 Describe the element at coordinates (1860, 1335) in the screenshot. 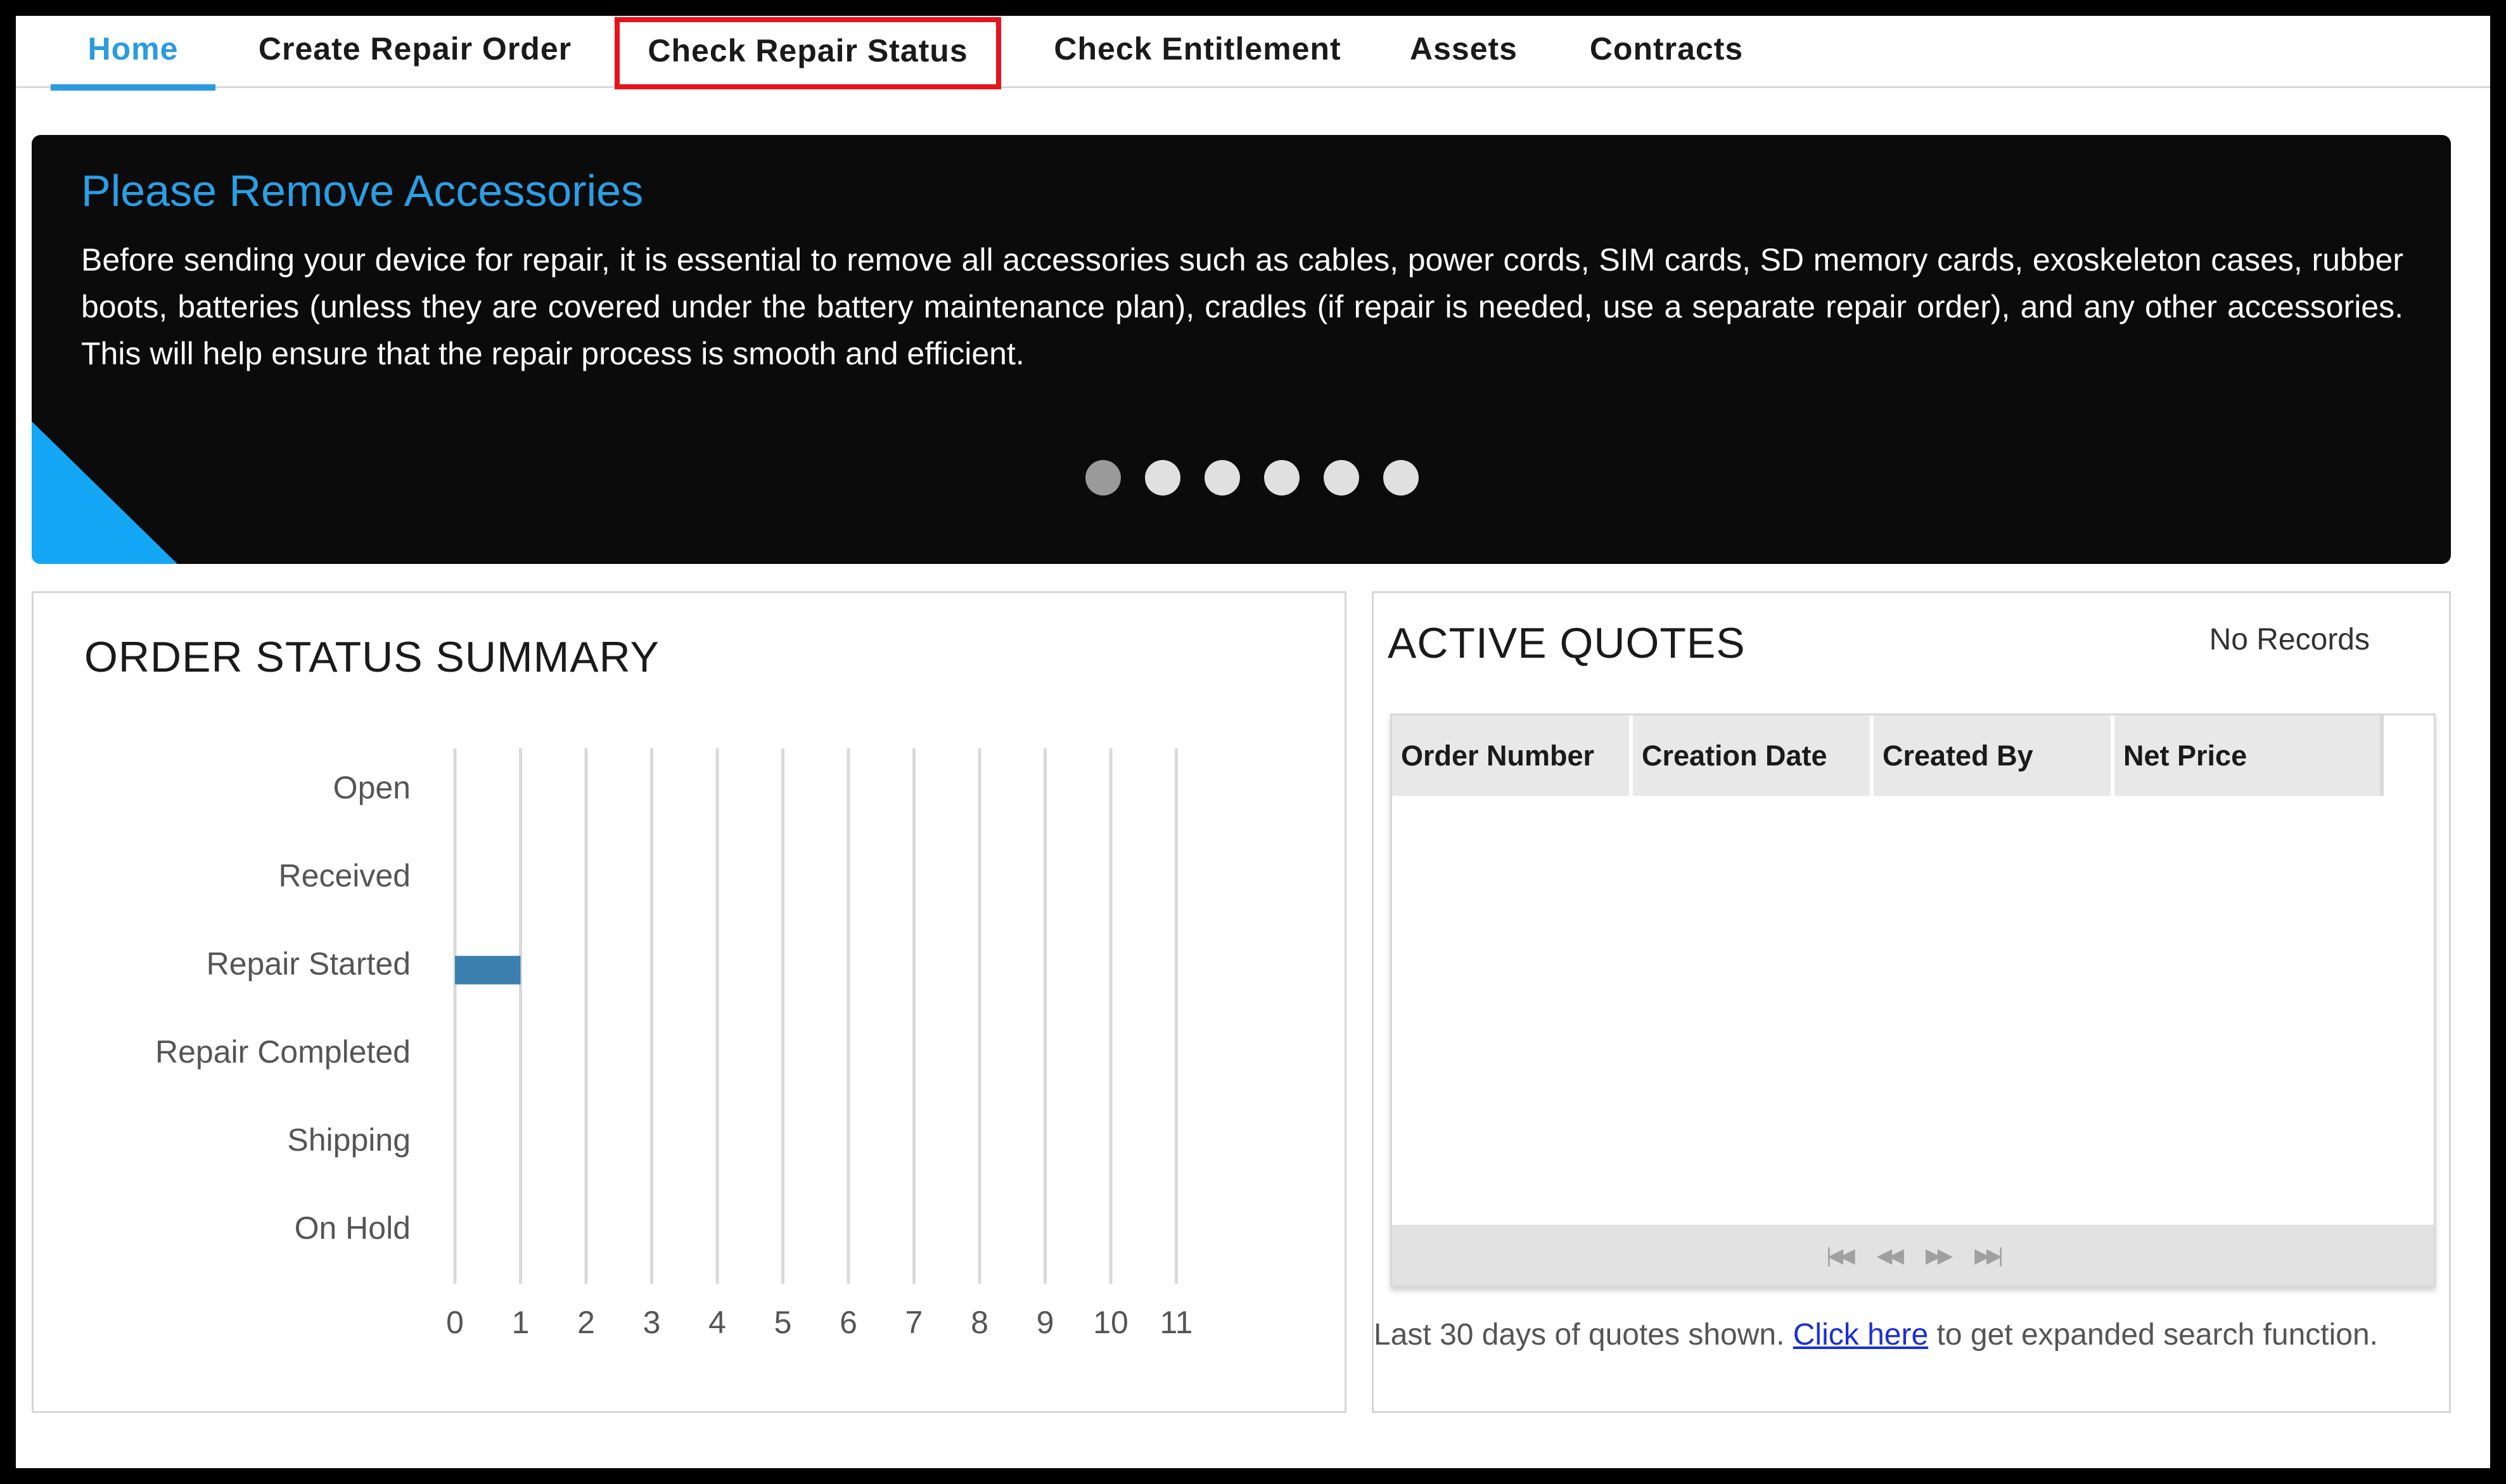

I see `expanded-search-link: Click here` at that location.